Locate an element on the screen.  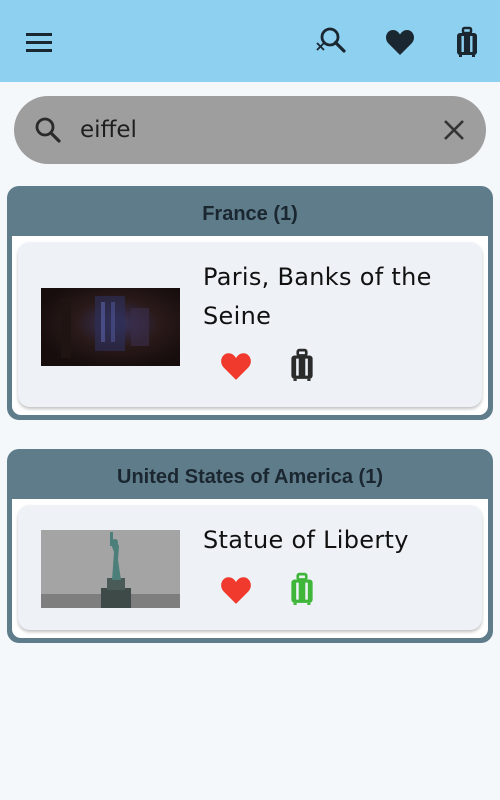
place-card: Statue of Liberty is located at coordinates (250, 567).